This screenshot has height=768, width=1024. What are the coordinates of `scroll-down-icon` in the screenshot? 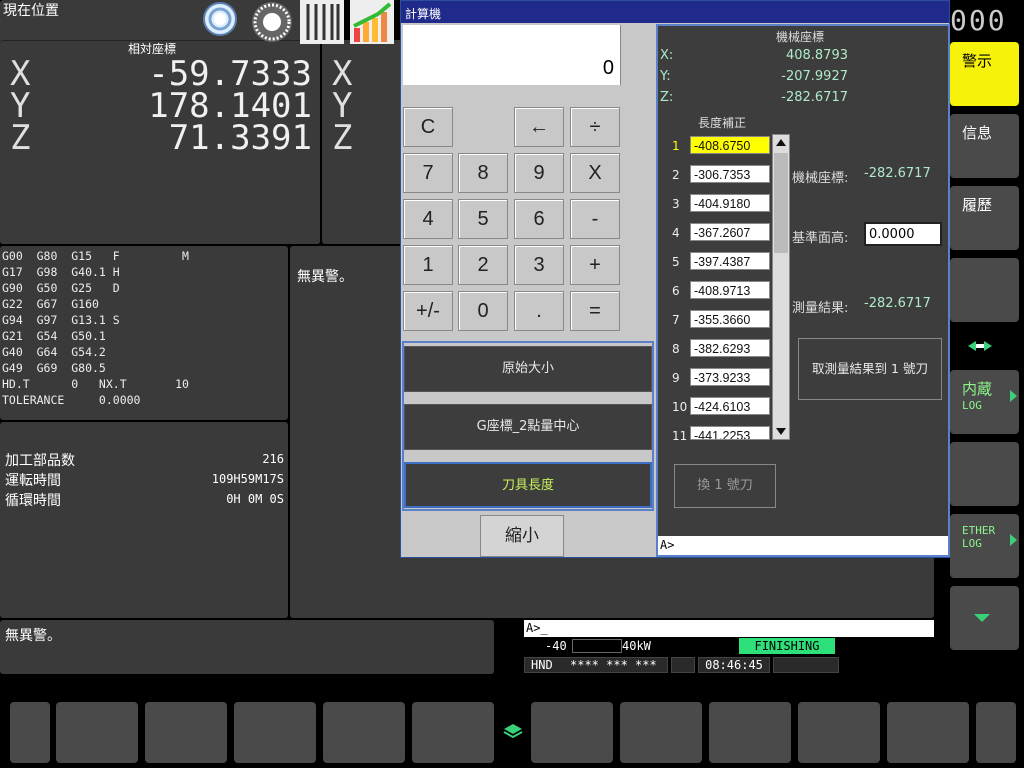 It's located at (781, 431).